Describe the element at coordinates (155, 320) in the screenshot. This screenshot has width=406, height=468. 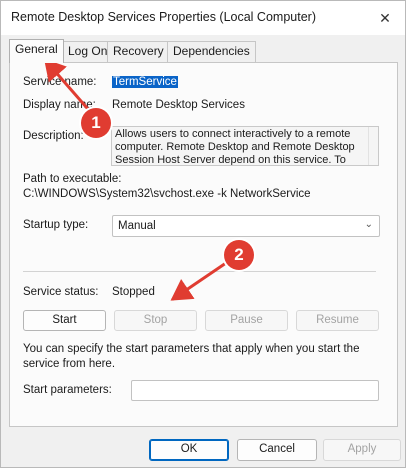
I see `stop-button: Stop` at that location.